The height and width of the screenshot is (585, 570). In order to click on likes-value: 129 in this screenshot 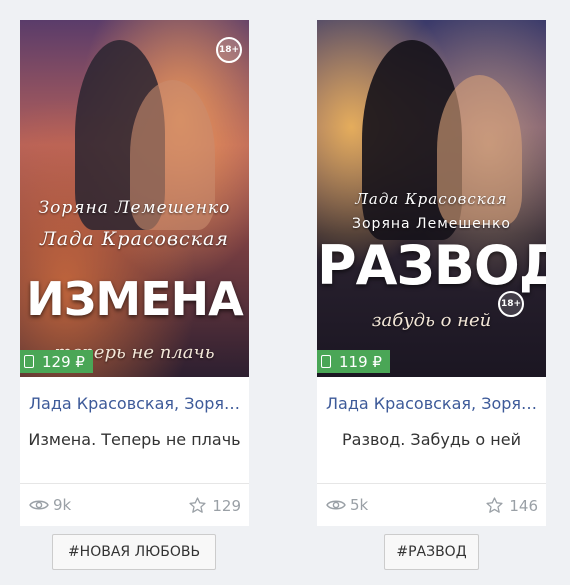, I will do `click(226, 505)`.